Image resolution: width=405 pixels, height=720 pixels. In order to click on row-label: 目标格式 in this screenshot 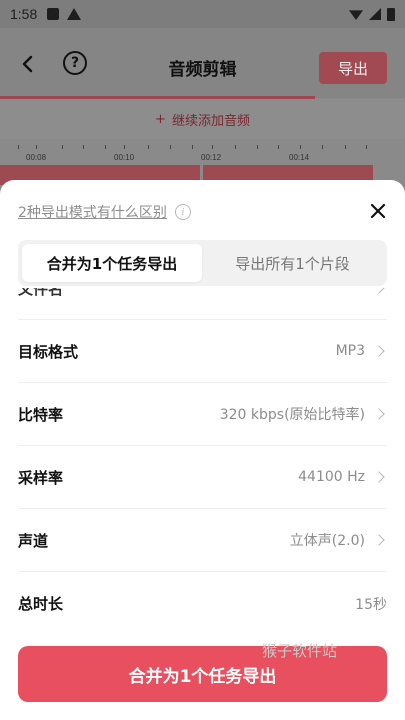, I will do `click(48, 351)`.